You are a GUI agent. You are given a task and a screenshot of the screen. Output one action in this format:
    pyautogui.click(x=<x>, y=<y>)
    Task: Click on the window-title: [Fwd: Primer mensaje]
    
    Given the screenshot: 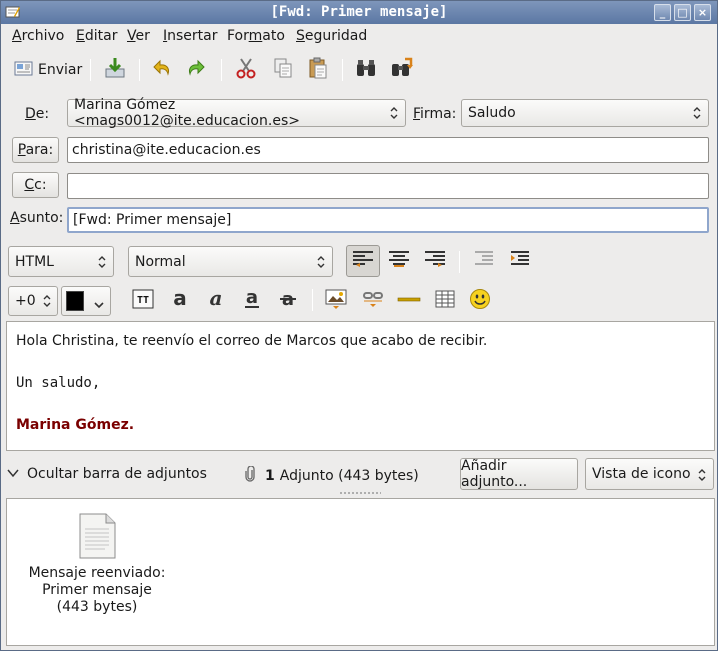 What is the action you would take?
    pyautogui.click(x=359, y=12)
    